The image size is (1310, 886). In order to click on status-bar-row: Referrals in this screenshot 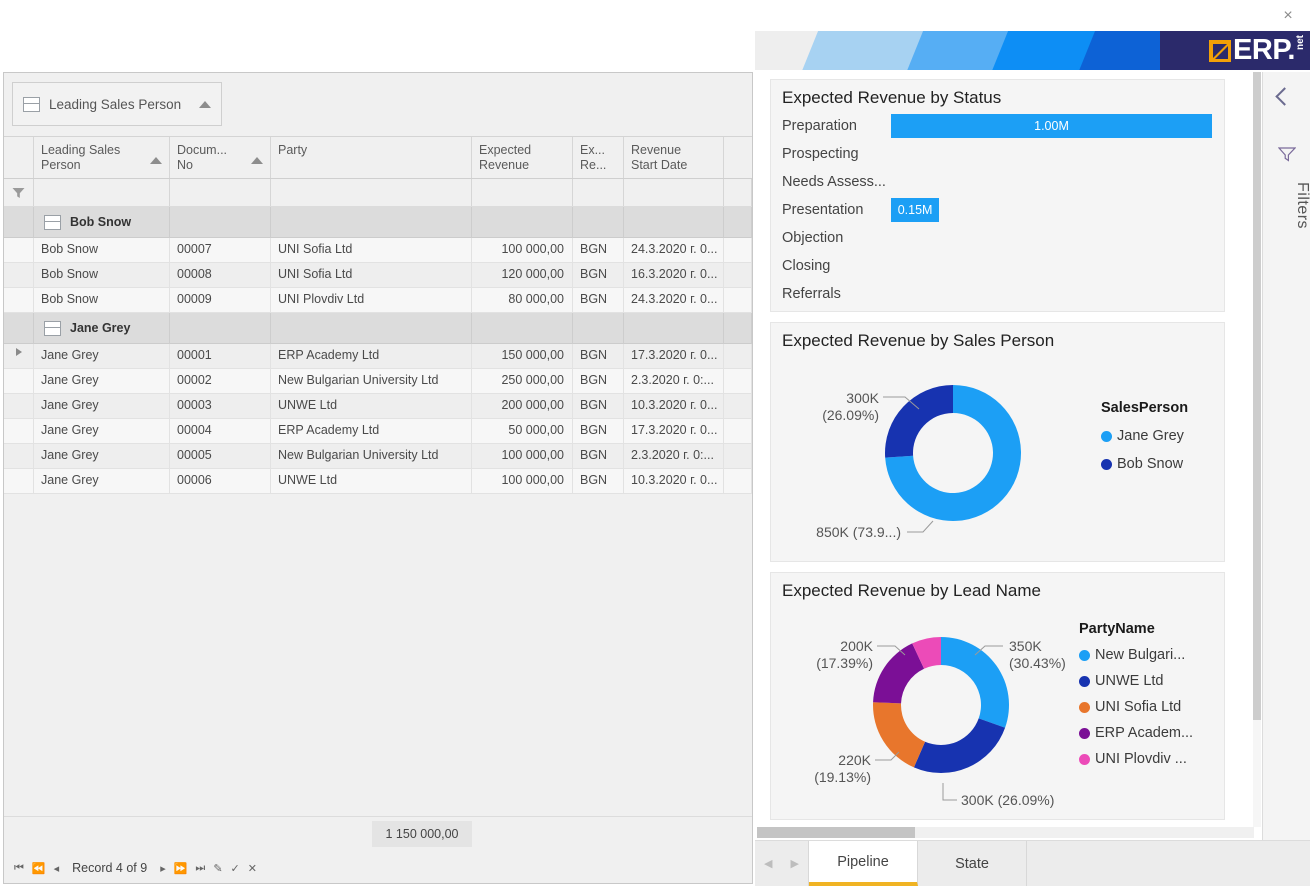, I will do `click(997, 294)`.